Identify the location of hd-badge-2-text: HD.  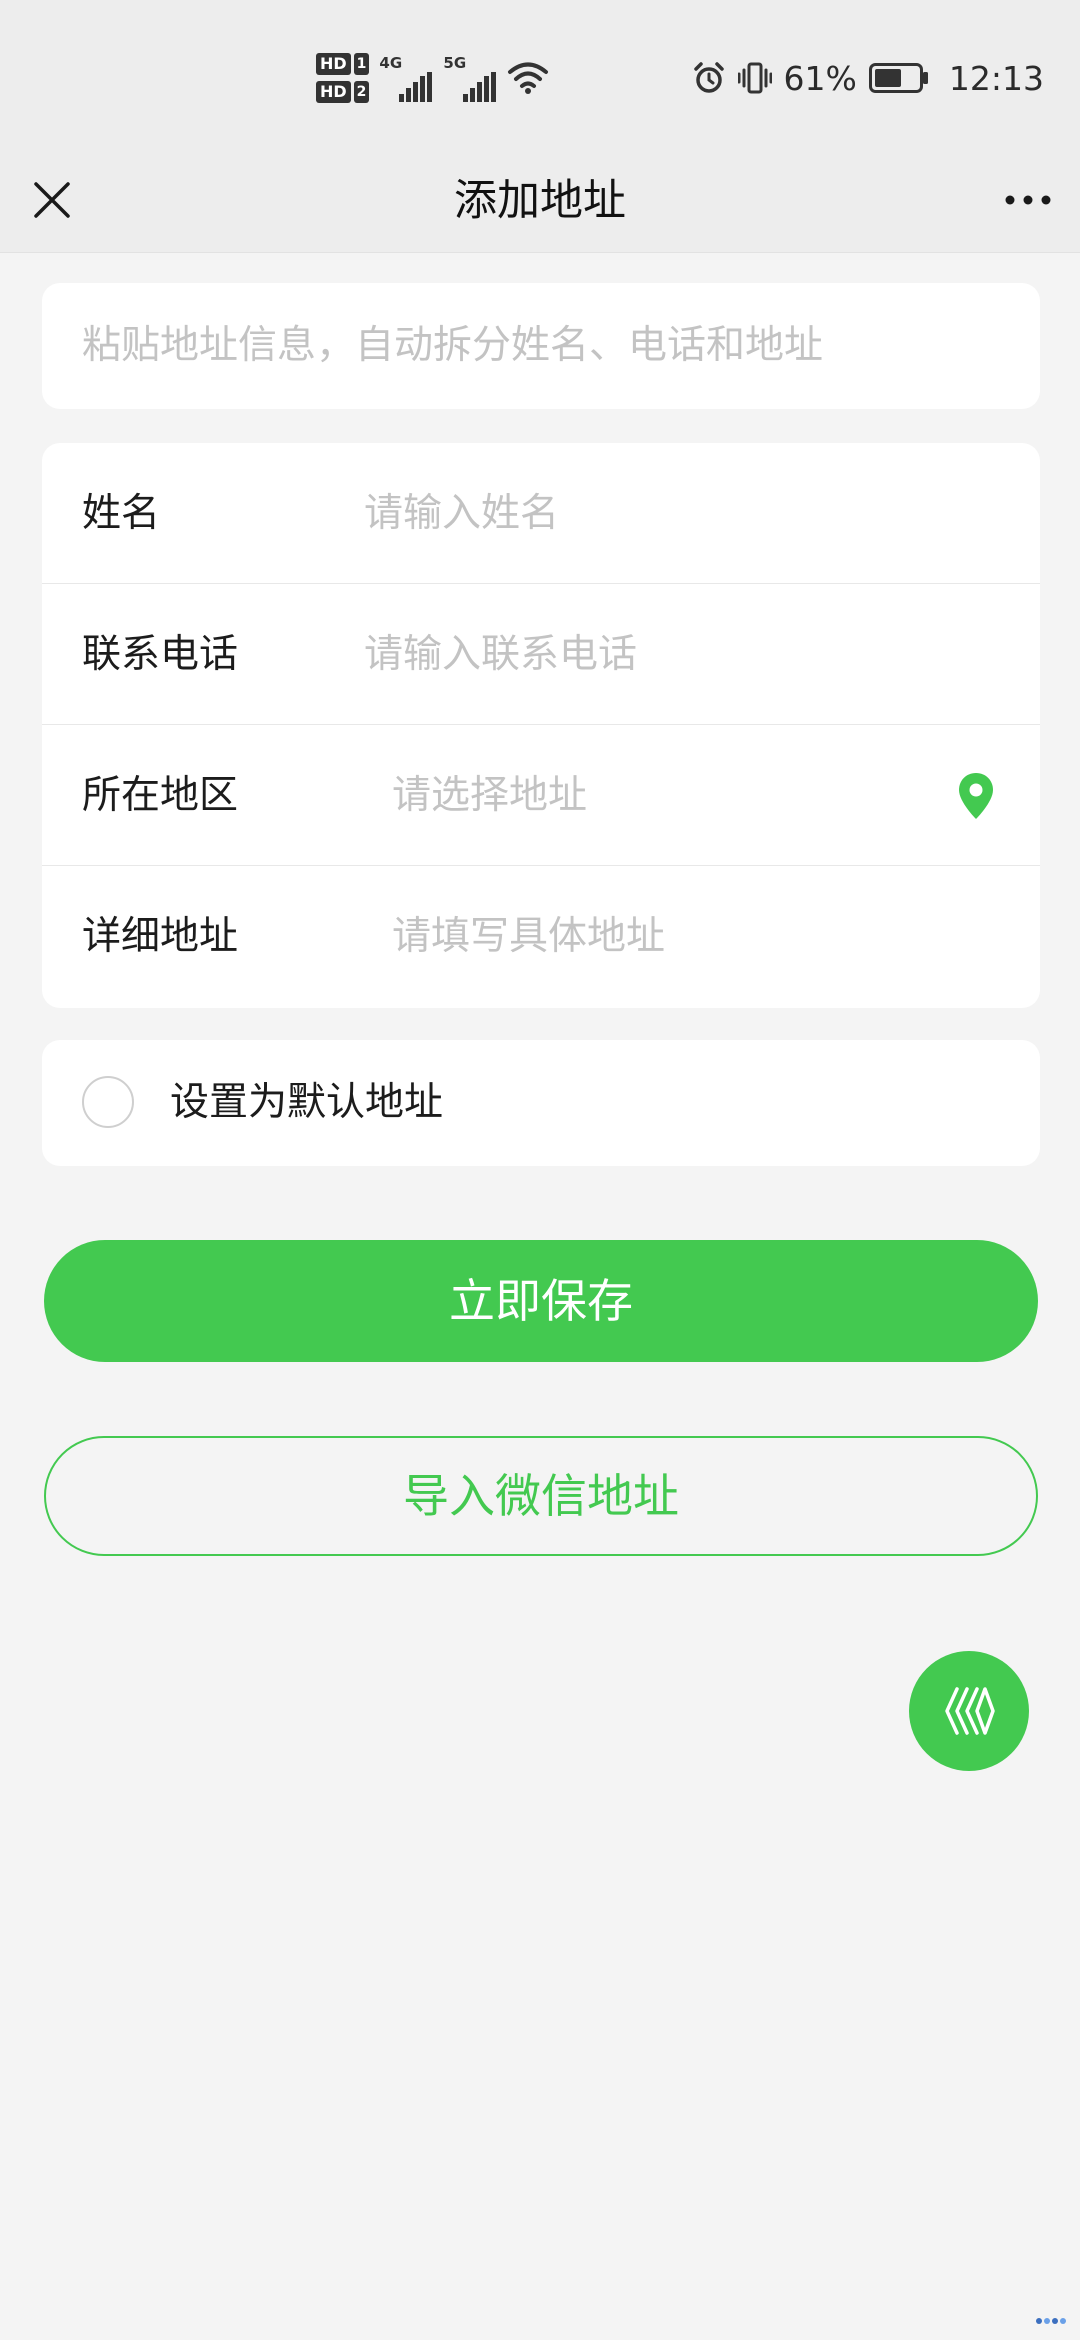
(333, 92).